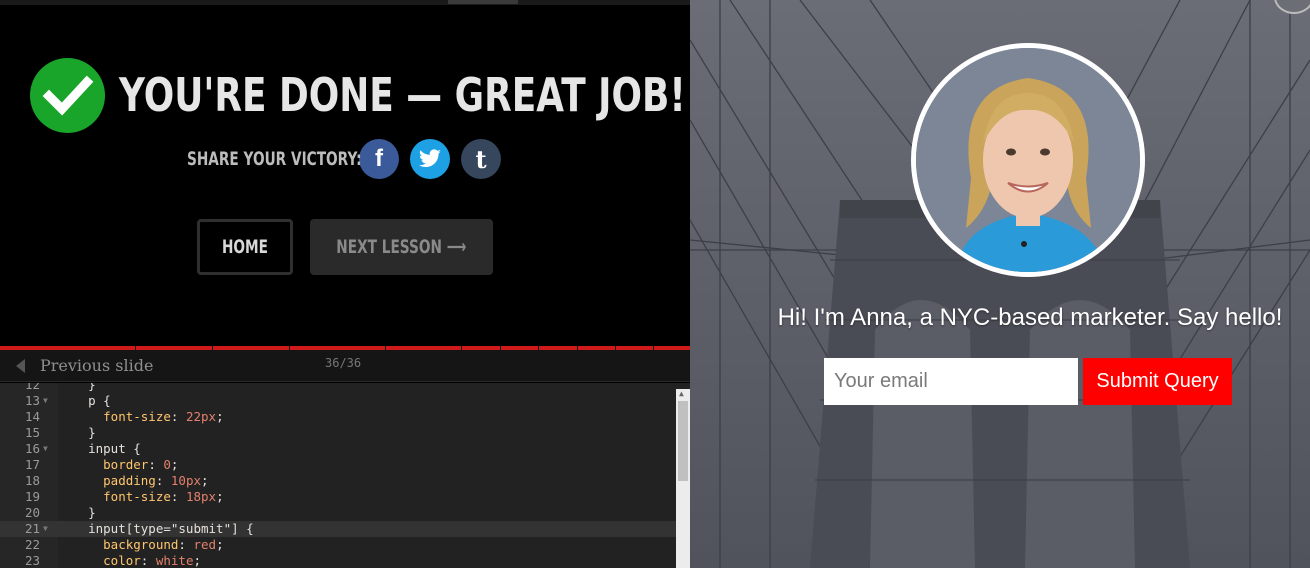  Describe the element at coordinates (32, 448) in the screenshot. I see `line-number: 16` at that location.